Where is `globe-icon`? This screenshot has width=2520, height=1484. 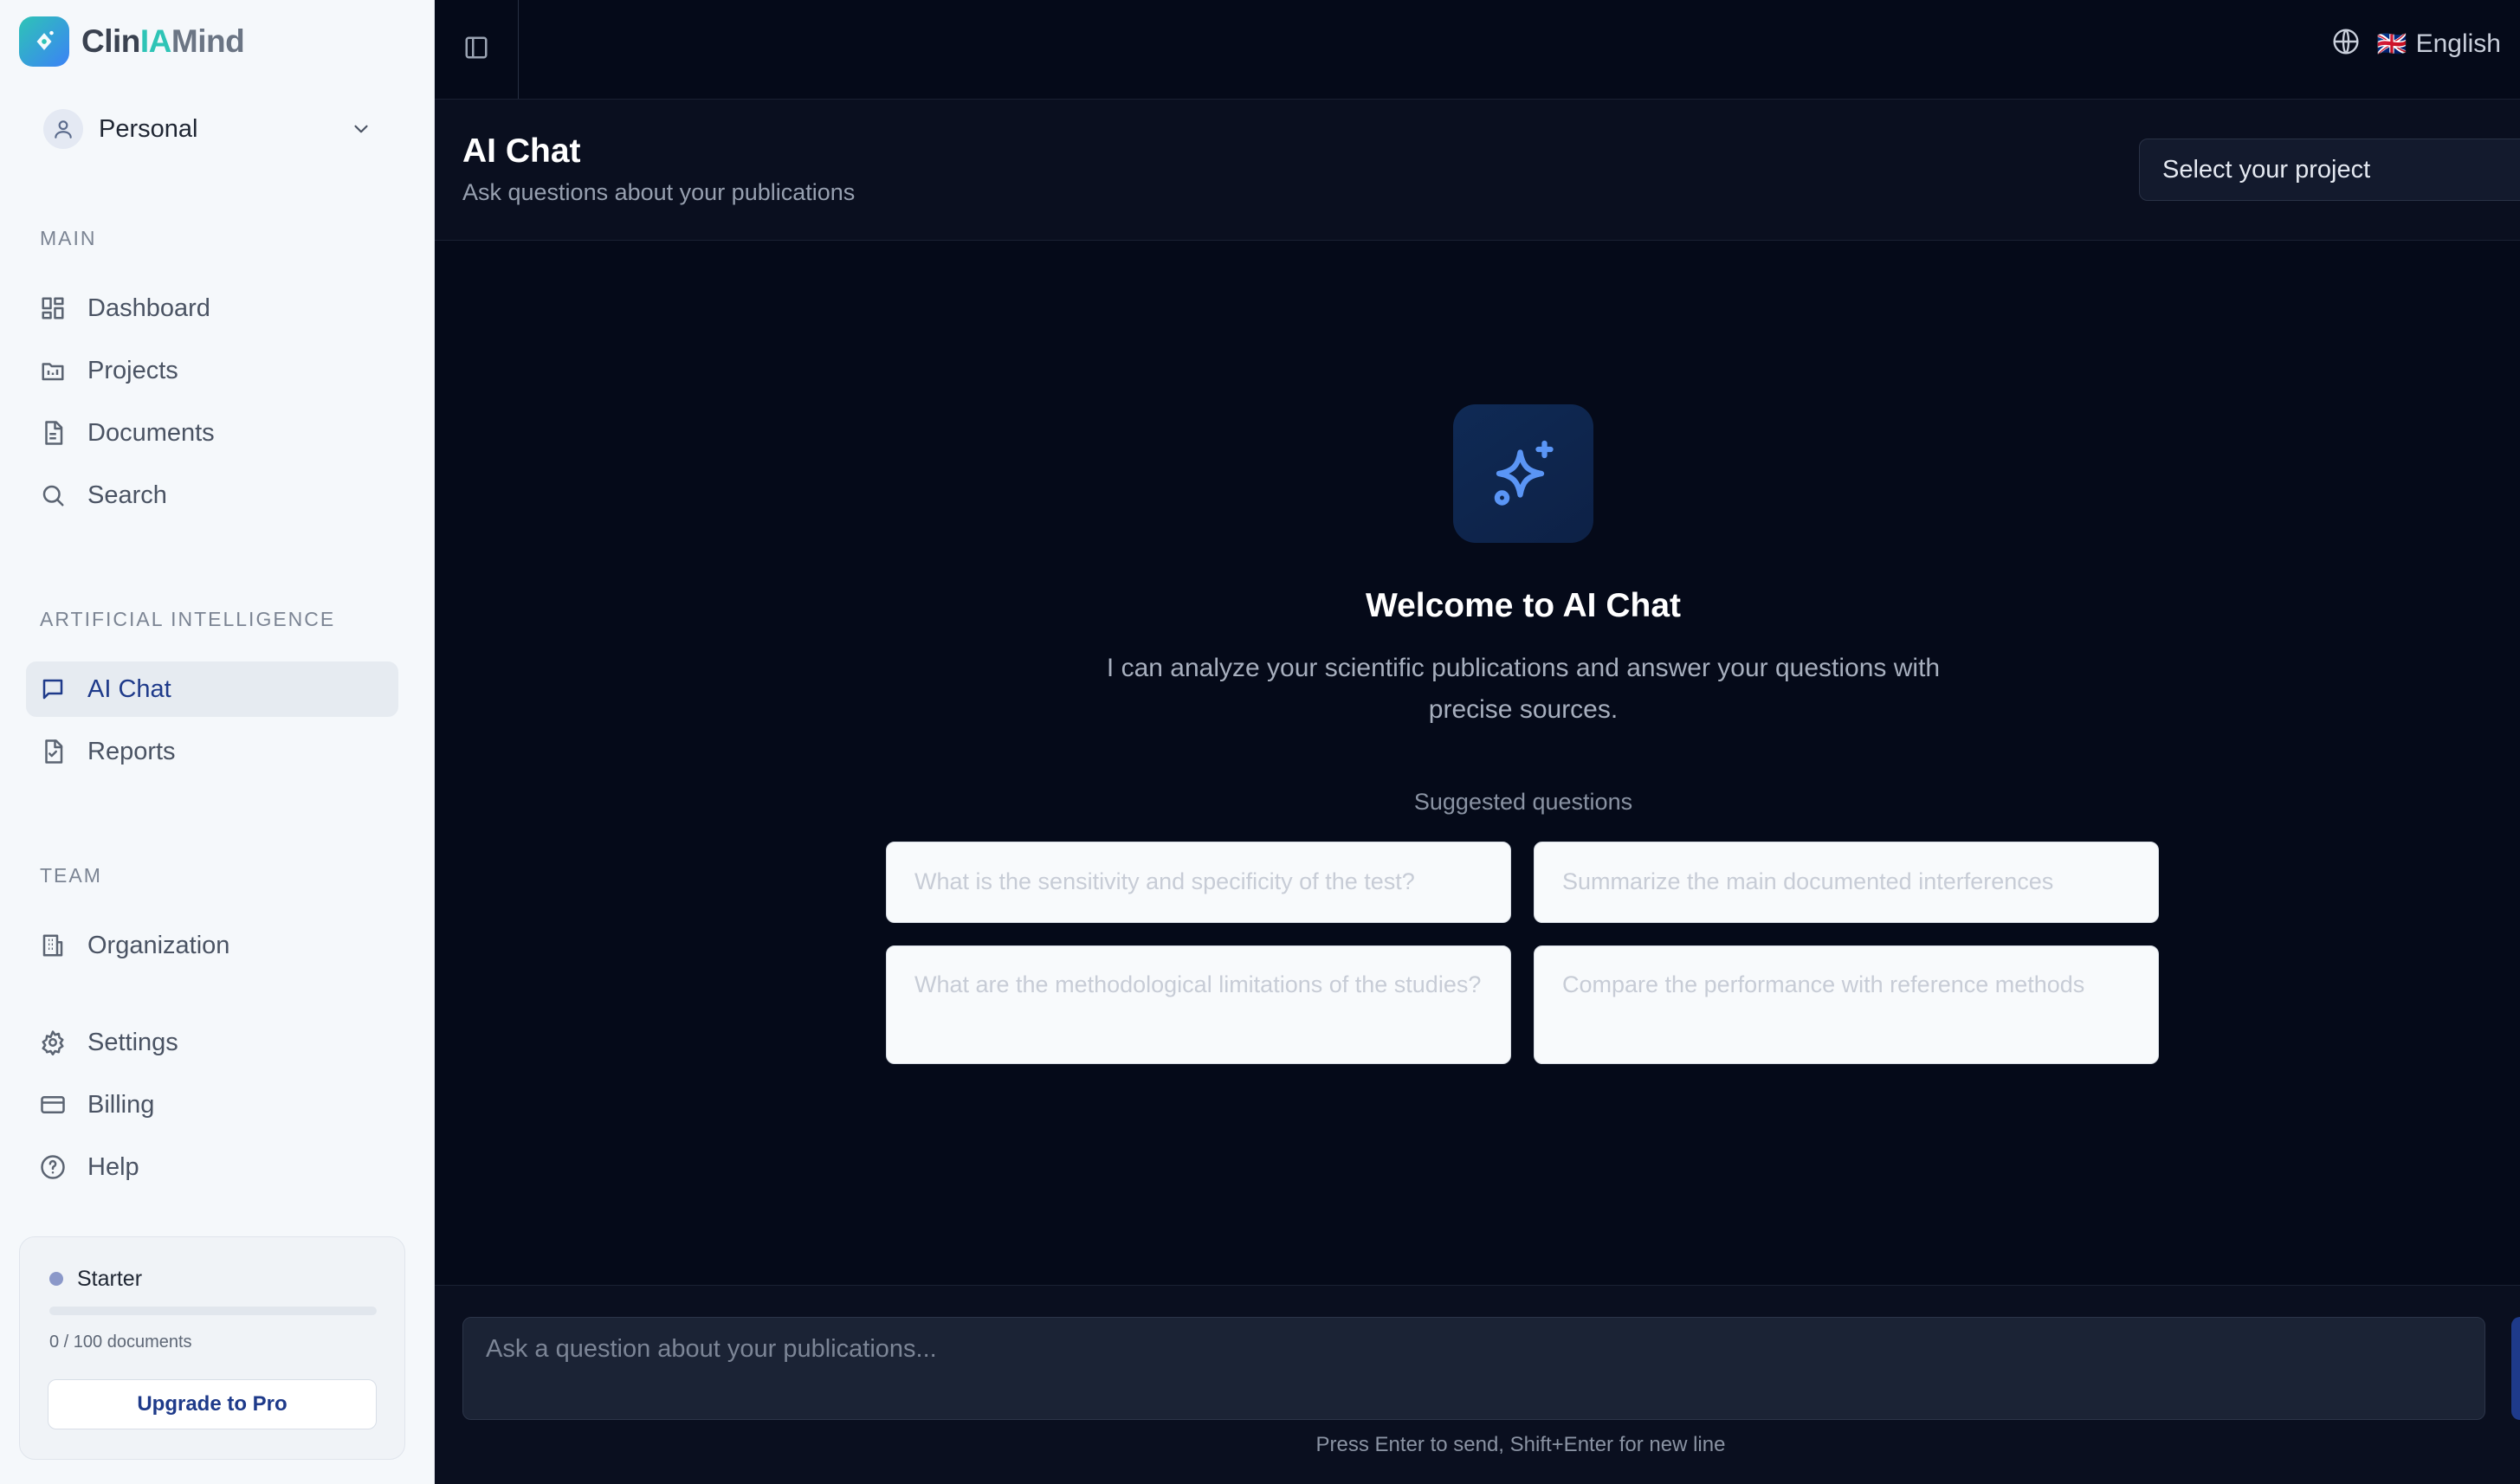
globe-icon is located at coordinates (2346, 44).